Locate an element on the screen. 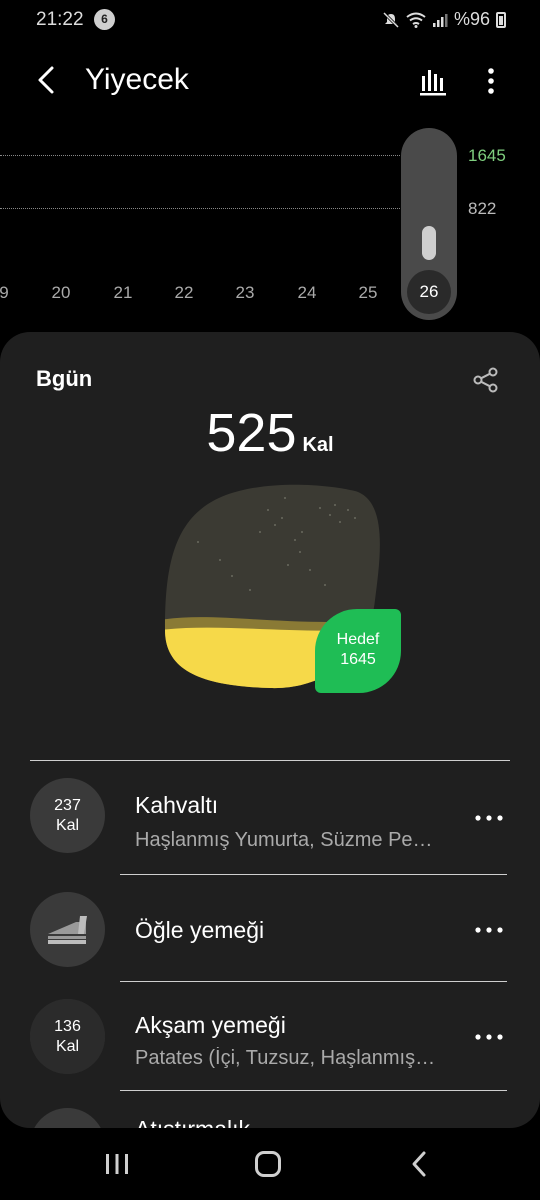 The image size is (540, 1200). meal-row-snack: Atıştırmalık is located at coordinates (270, 1118).